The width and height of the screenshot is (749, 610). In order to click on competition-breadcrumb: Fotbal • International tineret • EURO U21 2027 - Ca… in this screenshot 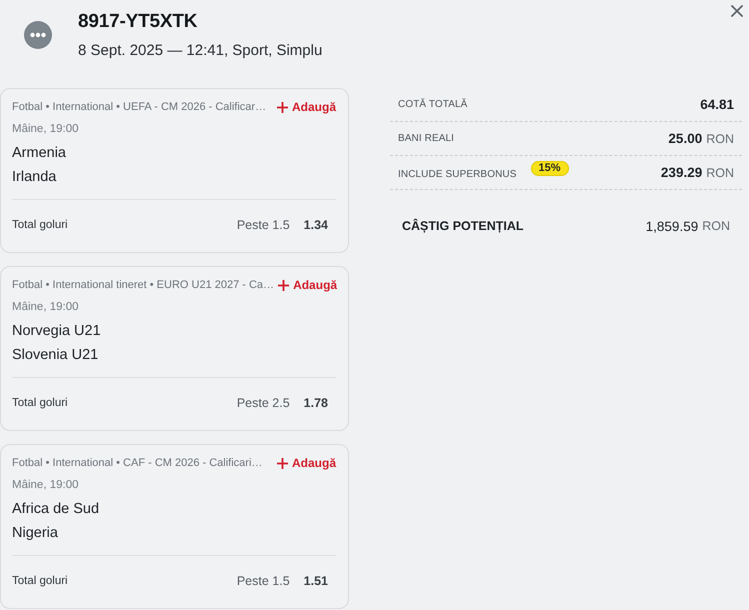, I will do `click(143, 285)`.